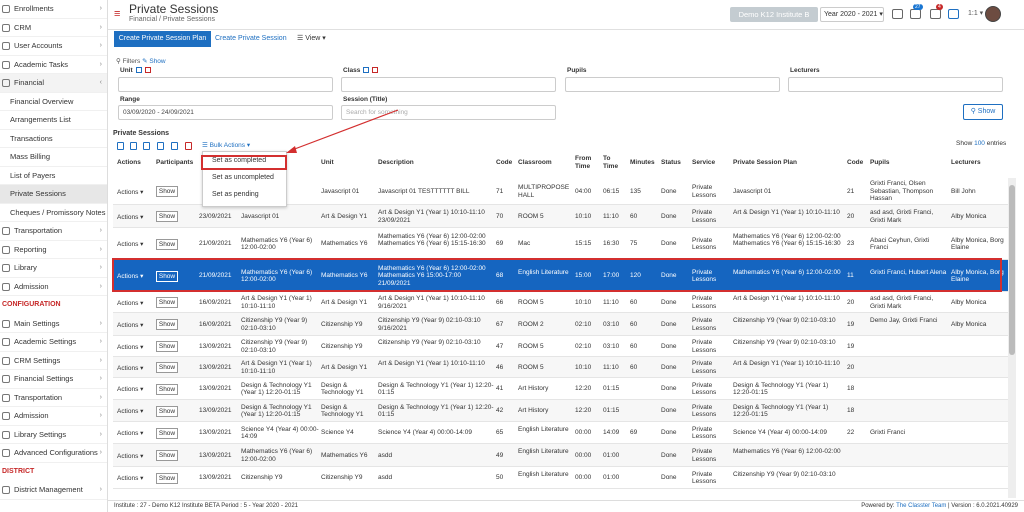  I want to click on mail-icon, so click(935, 14).